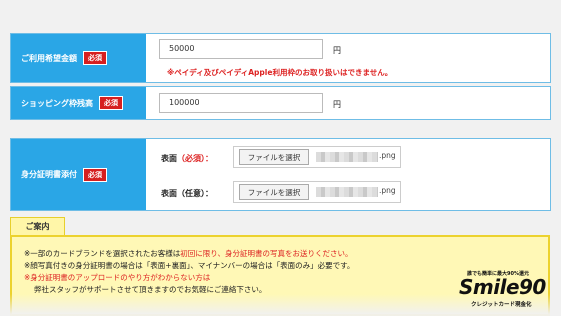  What do you see at coordinates (347, 157) in the screenshot?
I see `front-filename-redacted` at bounding box center [347, 157].